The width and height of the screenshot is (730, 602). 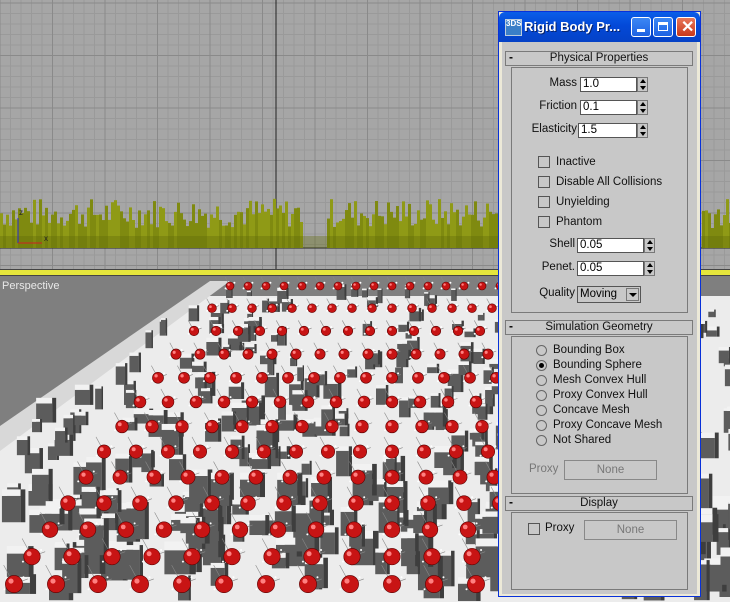 What do you see at coordinates (563, 83) in the screenshot?
I see `mass-label: Mass` at bounding box center [563, 83].